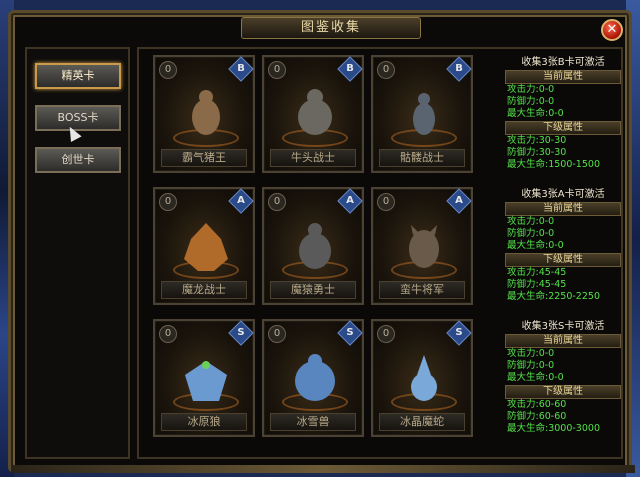 The width and height of the screenshot is (640, 477). What do you see at coordinates (78, 118) in the screenshot?
I see `tab-boss-card: BOSS卡` at bounding box center [78, 118].